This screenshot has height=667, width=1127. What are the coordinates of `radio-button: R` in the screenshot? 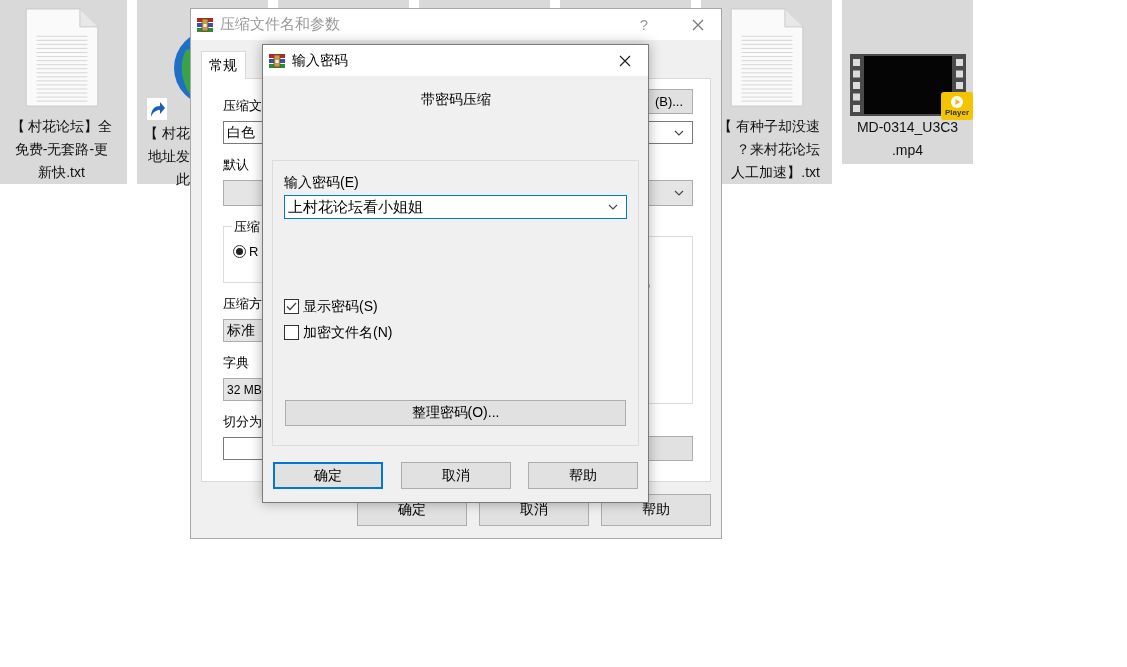 It's located at (337, 251).